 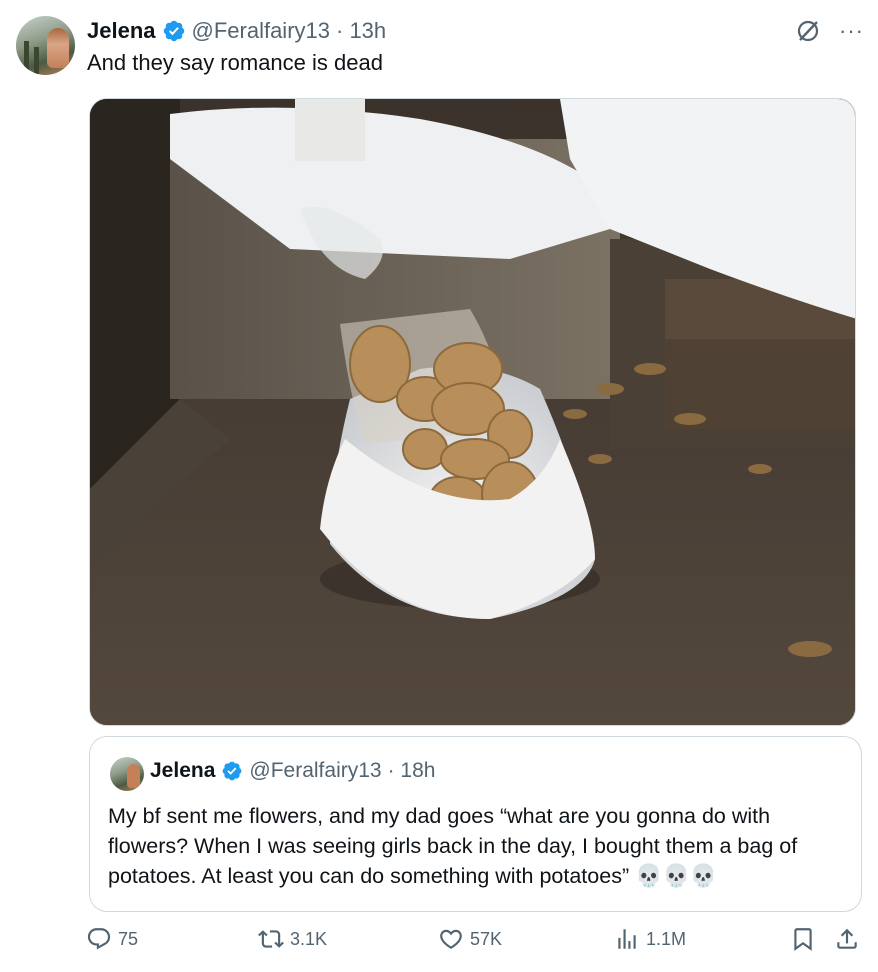 I want to click on quoted-tweet-header: Jelena @Feralfairy13 · 18h, so click(x=292, y=771).